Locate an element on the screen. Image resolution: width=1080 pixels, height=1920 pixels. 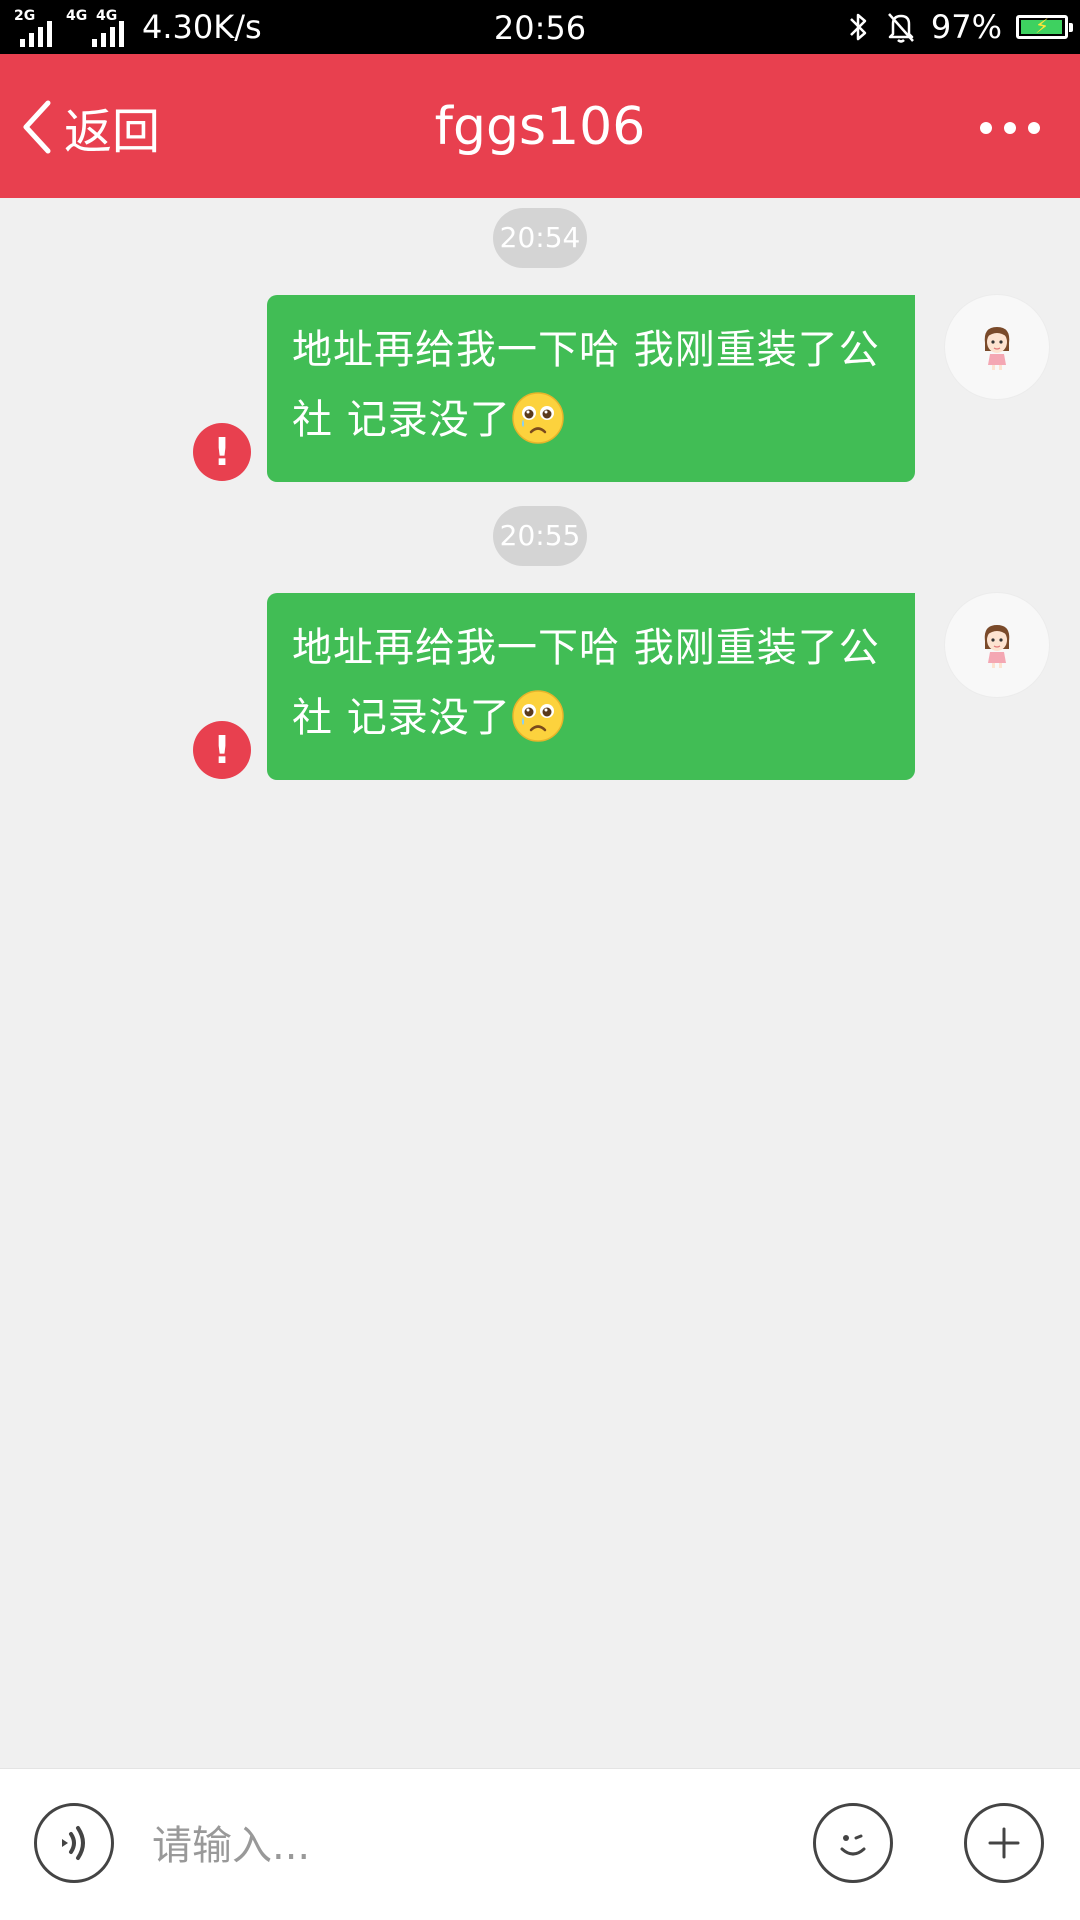
emoji-button is located at coordinates (853, 1843).